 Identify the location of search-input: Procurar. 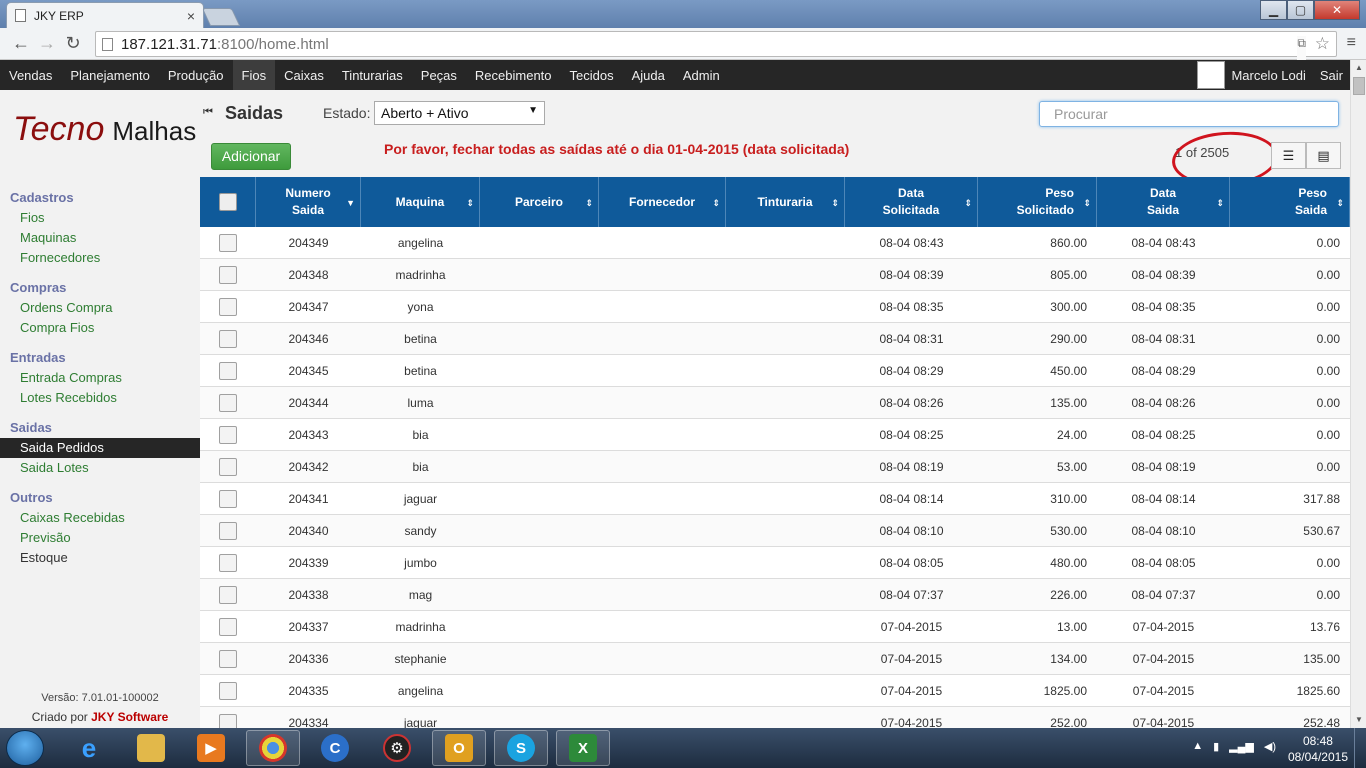
(1189, 114).